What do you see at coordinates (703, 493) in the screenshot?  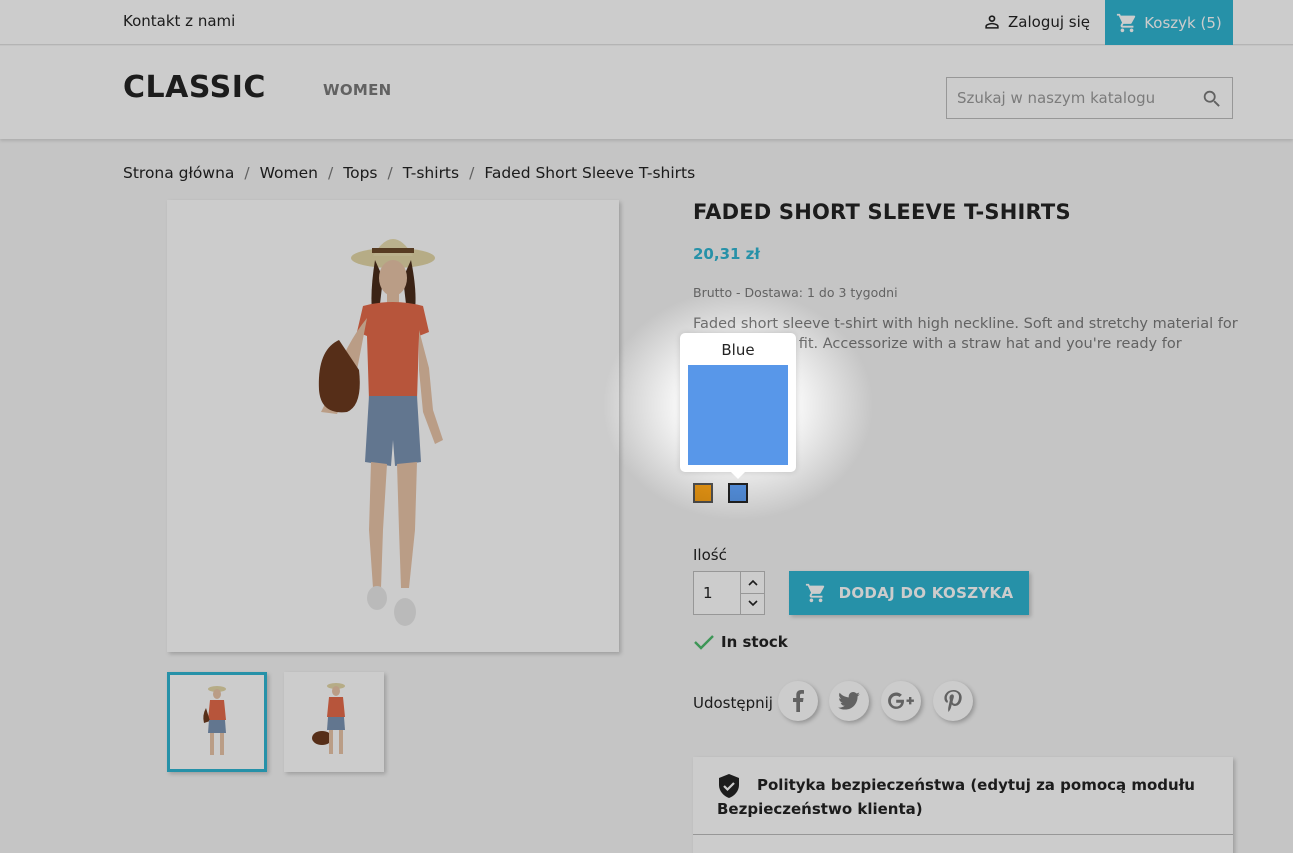 I see `color-swatch-orange` at bounding box center [703, 493].